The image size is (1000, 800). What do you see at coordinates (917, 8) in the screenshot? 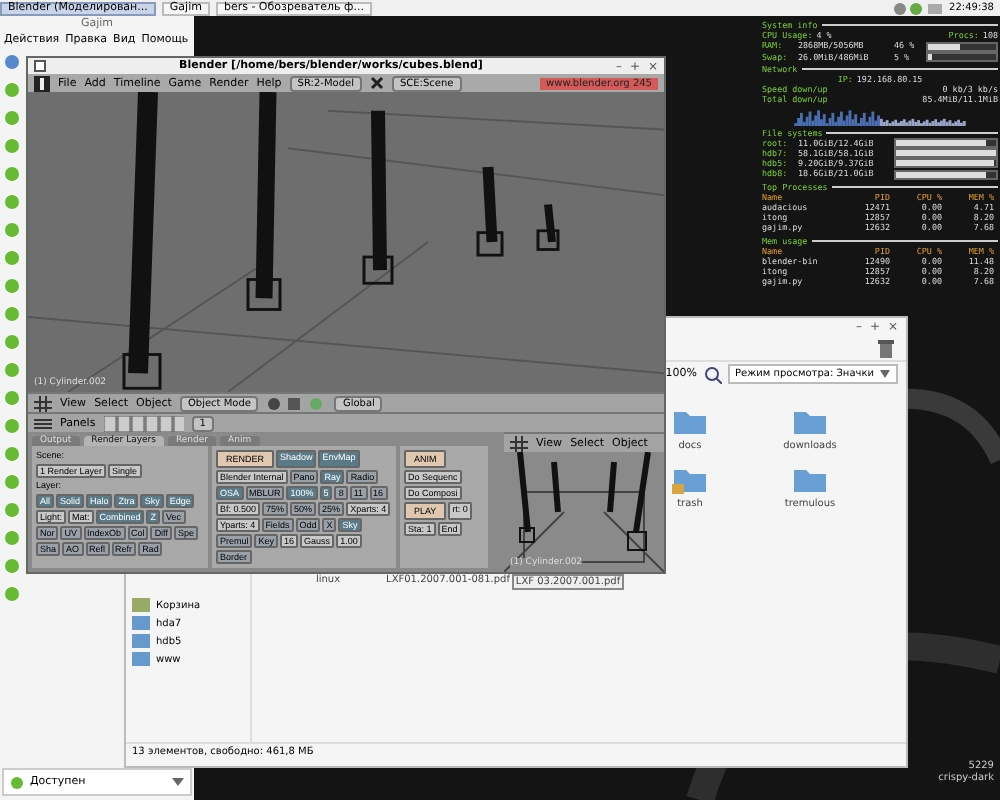
I see `tray-icons` at bounding box center [917, 8].